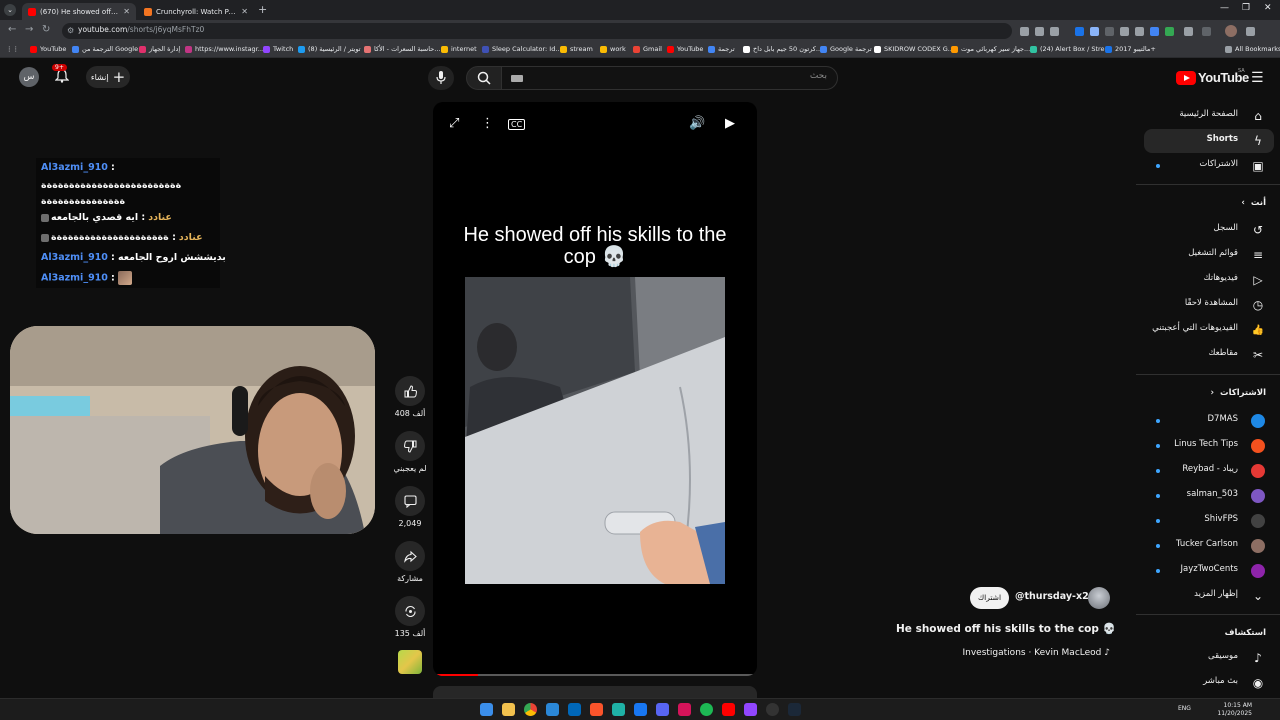 The height and width of the screenshot is (720, 1280). Describe the element at coordinates (410, 452) in the screenshot. I see `dislike-button: لم يعجبني` at that location.